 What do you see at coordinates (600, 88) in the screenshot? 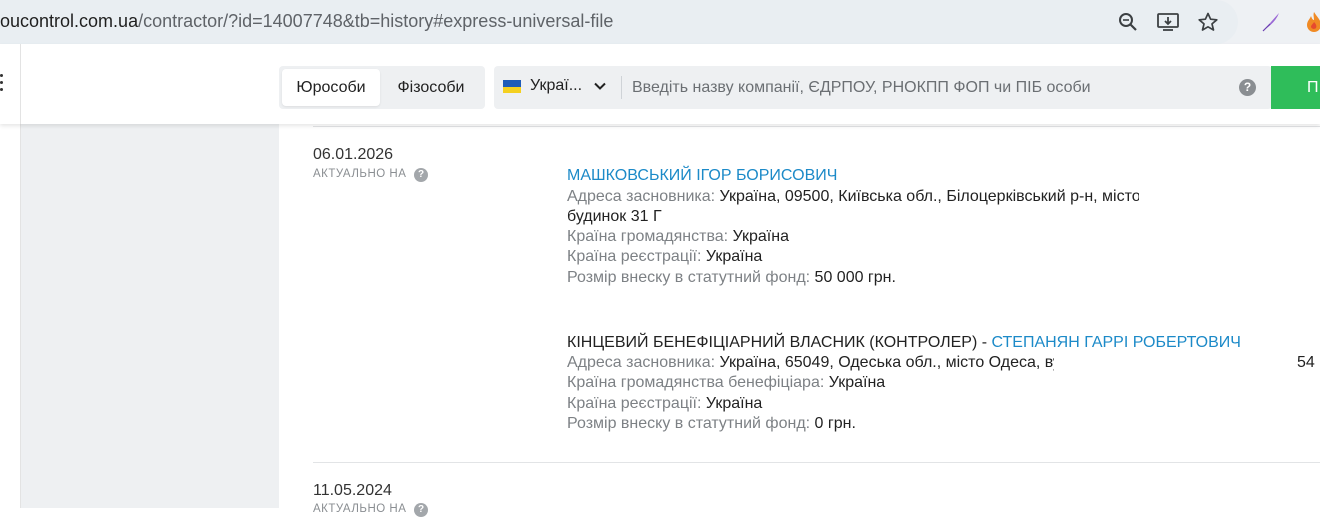
I see `chevron-down-icon` at bounding box center [600, 88].